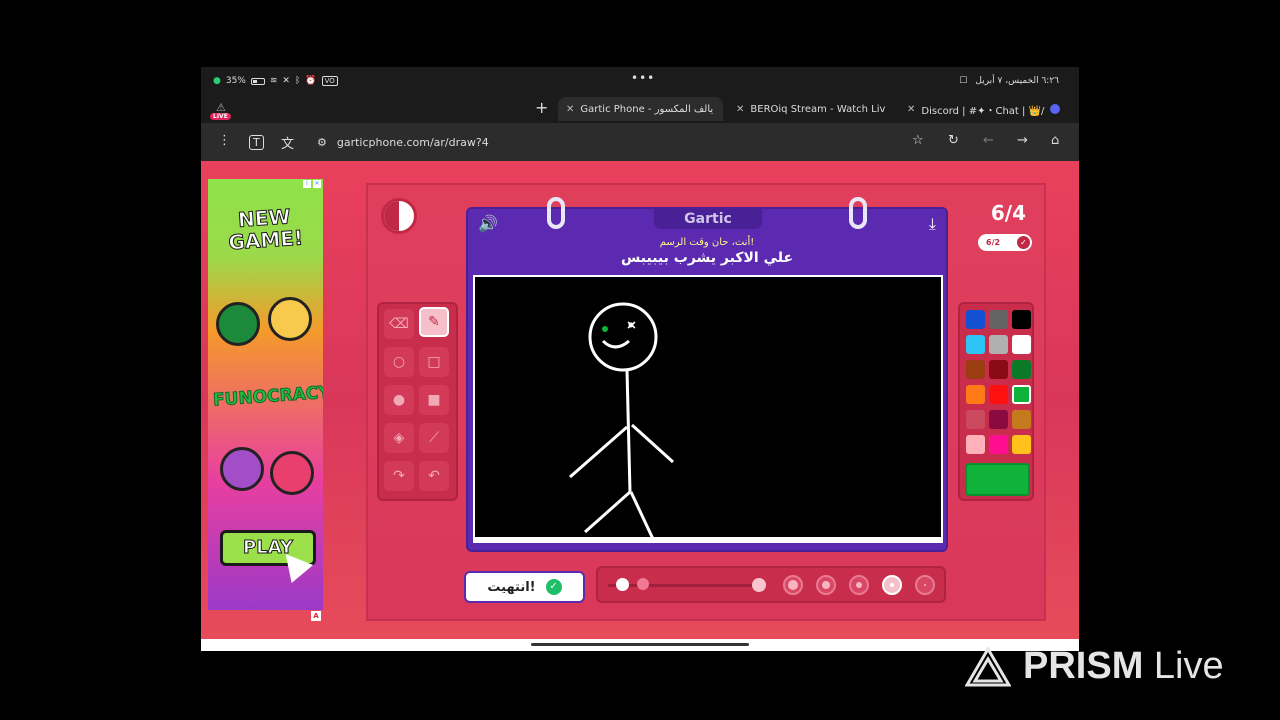 Image resolution: width=1280 pixels, height=720 pixels. I want to click on ellipse-fill-tool: ●, so click(399, 400).